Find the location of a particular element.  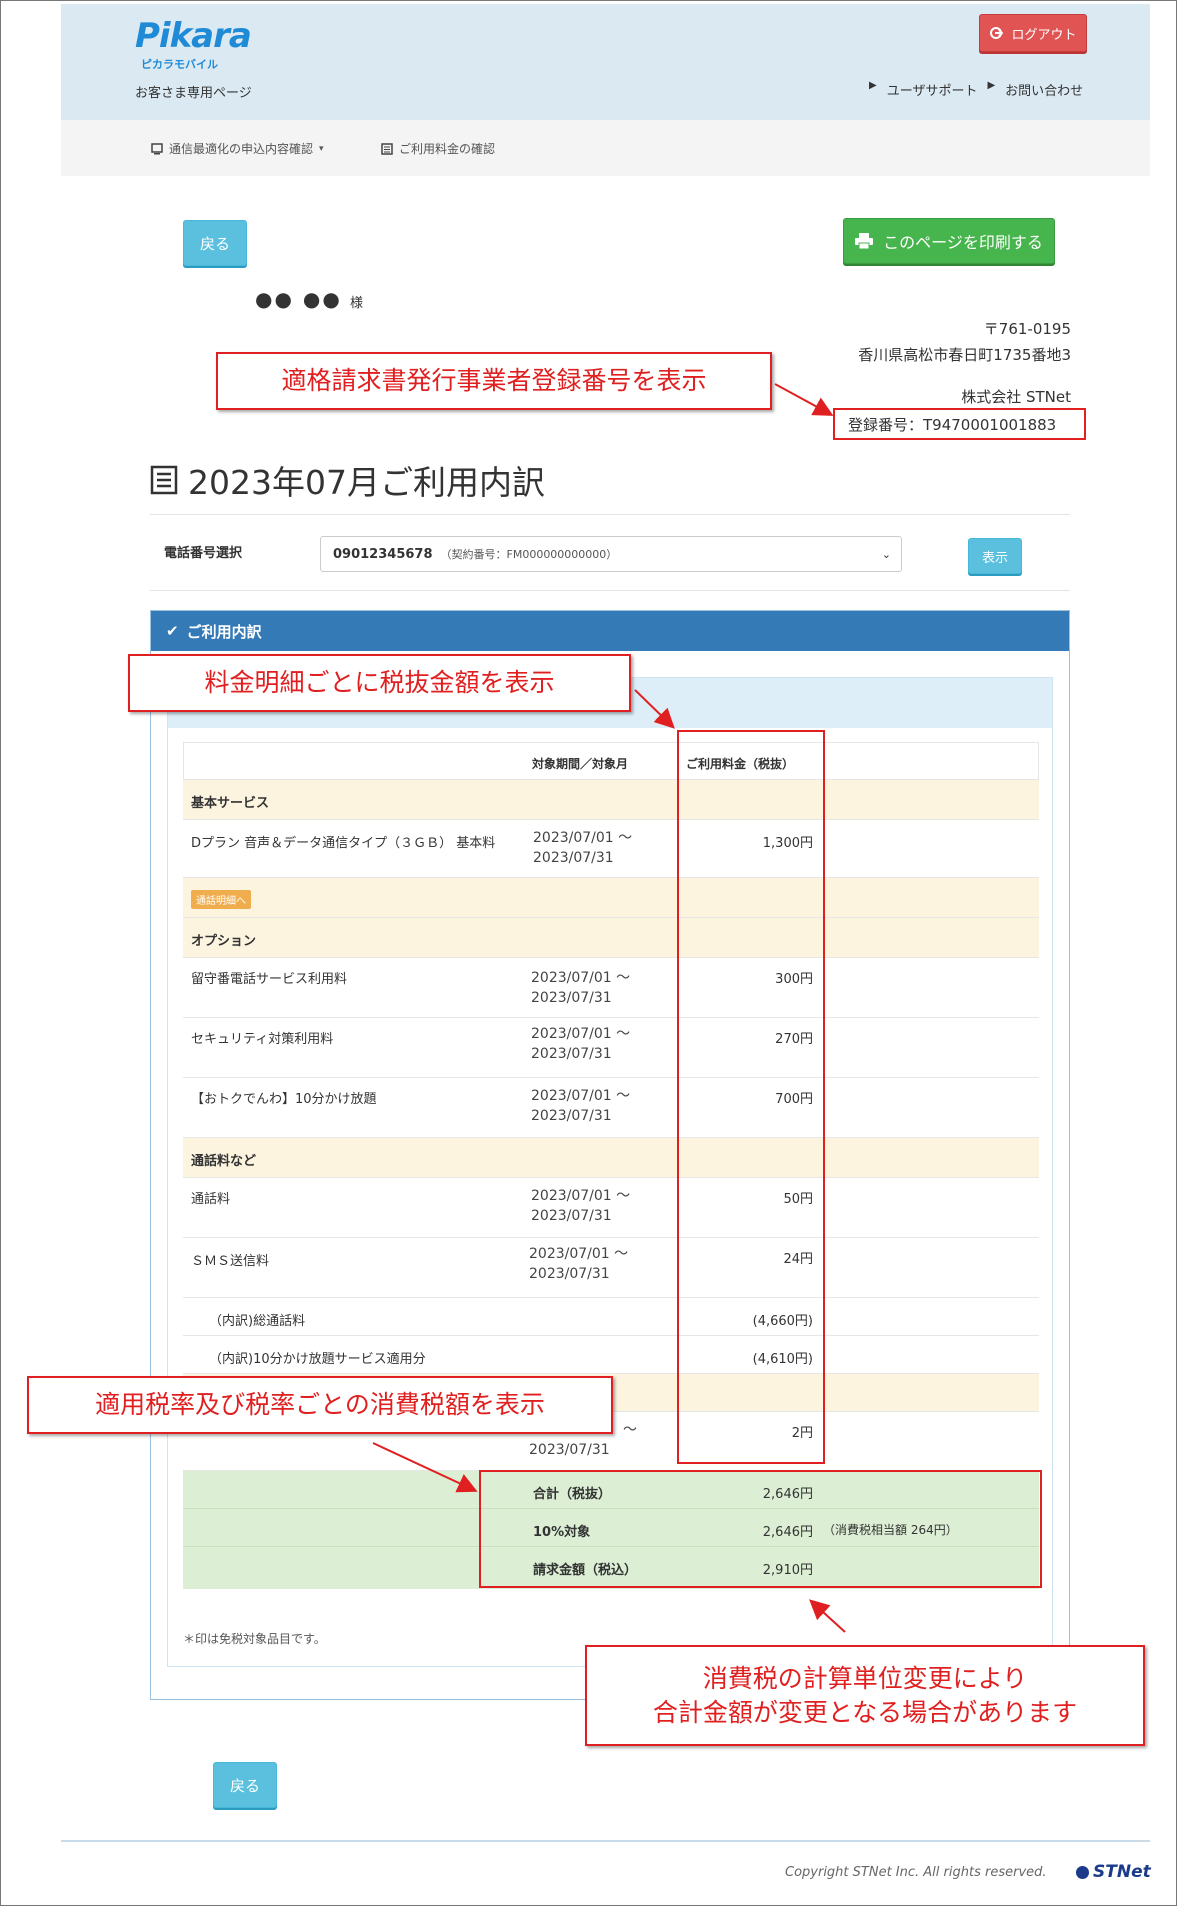

stnet-logo-text: STNet is located at coordinates (1122, 1872).